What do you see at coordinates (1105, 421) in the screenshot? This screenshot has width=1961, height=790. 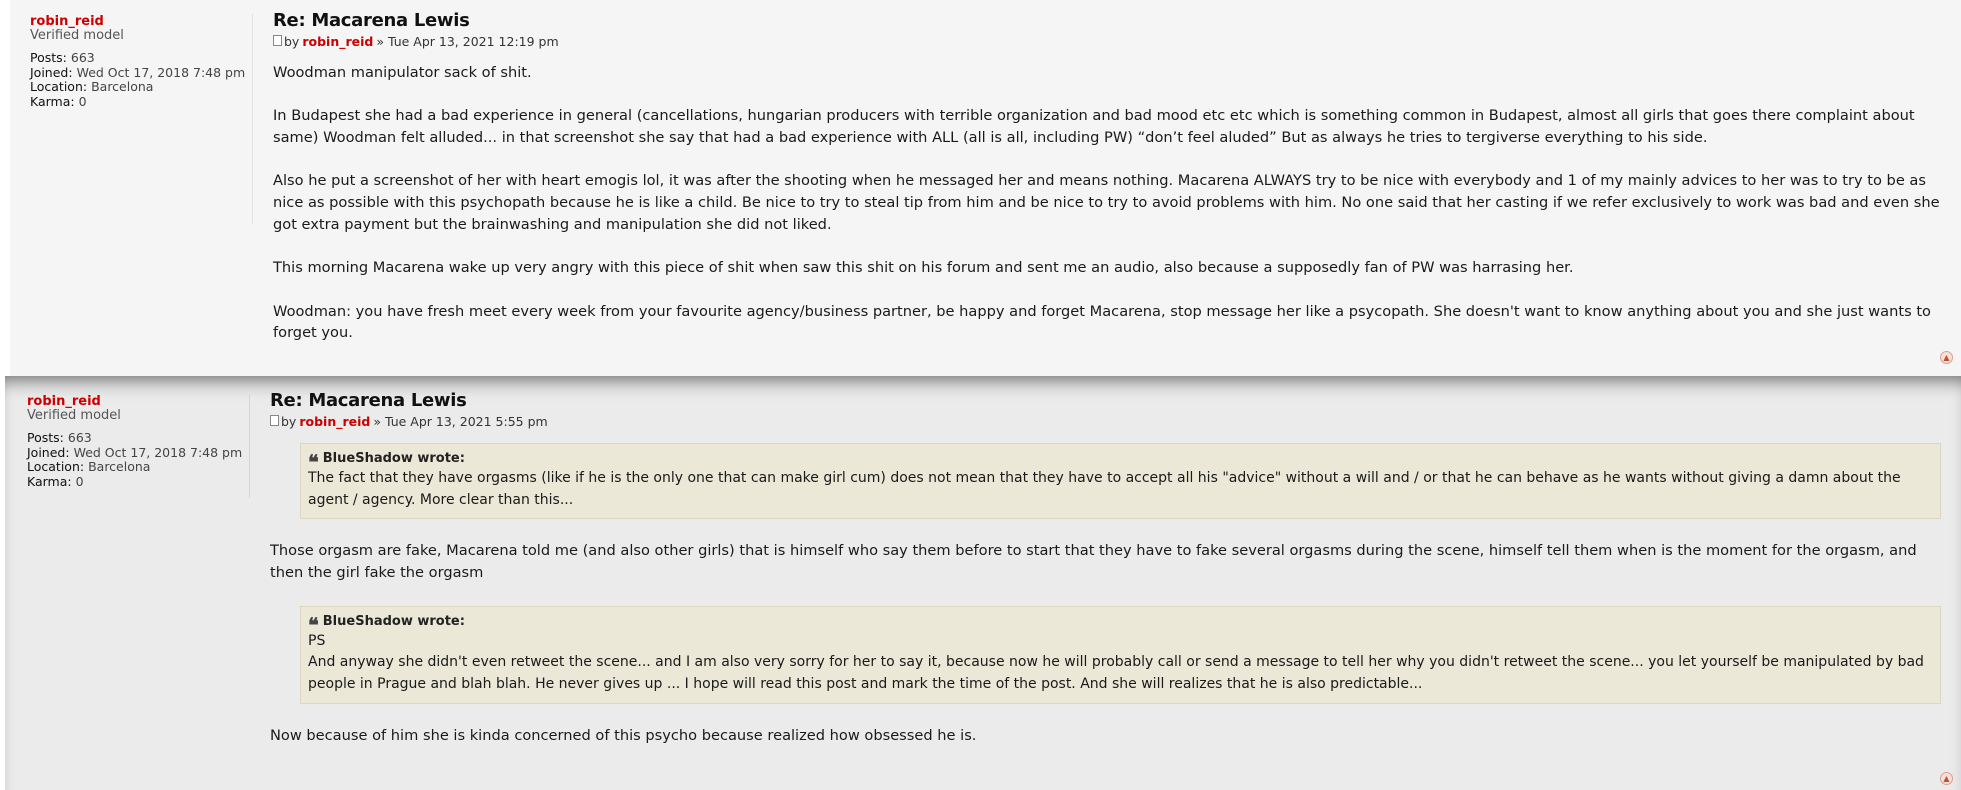 I see `post-author-line: by robin_reid » Tue Apr 13, 2021 5:55 pm` at bounding box center [1105, 421].